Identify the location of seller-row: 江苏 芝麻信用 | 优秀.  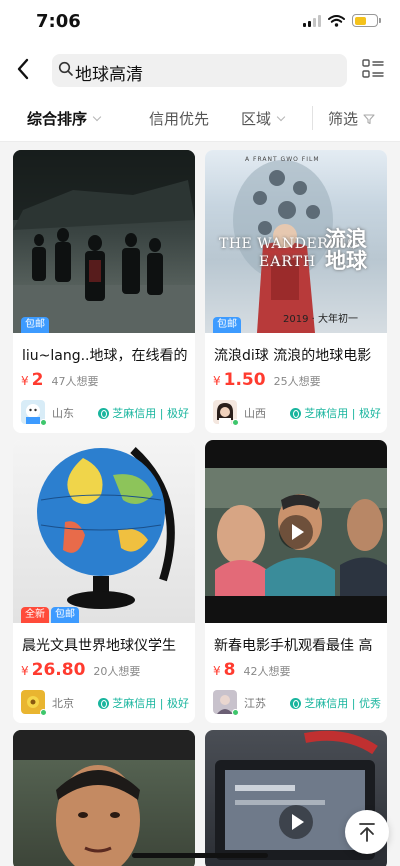
(297, 703).